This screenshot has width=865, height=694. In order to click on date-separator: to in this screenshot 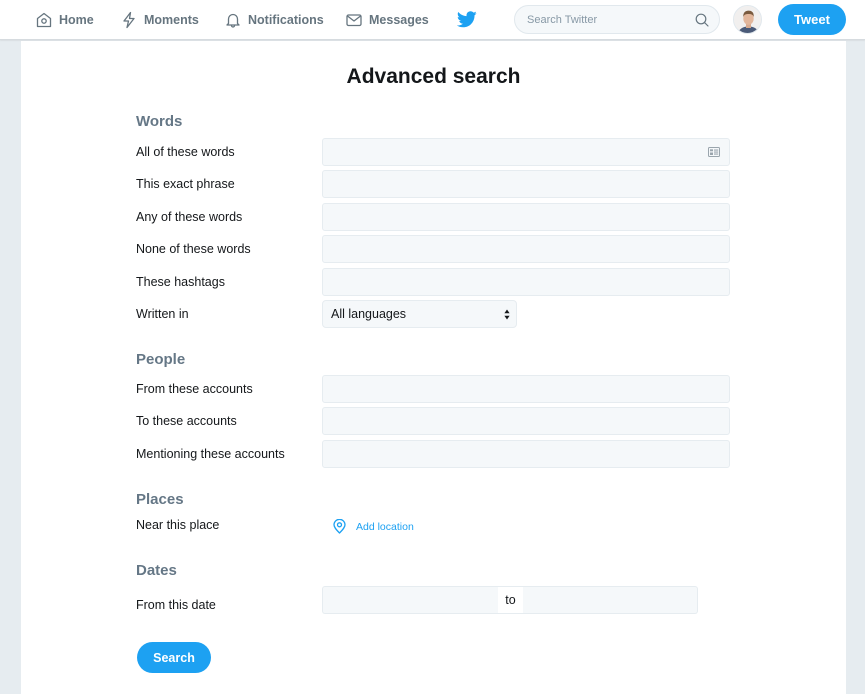, I will do `click(510, 600)`.